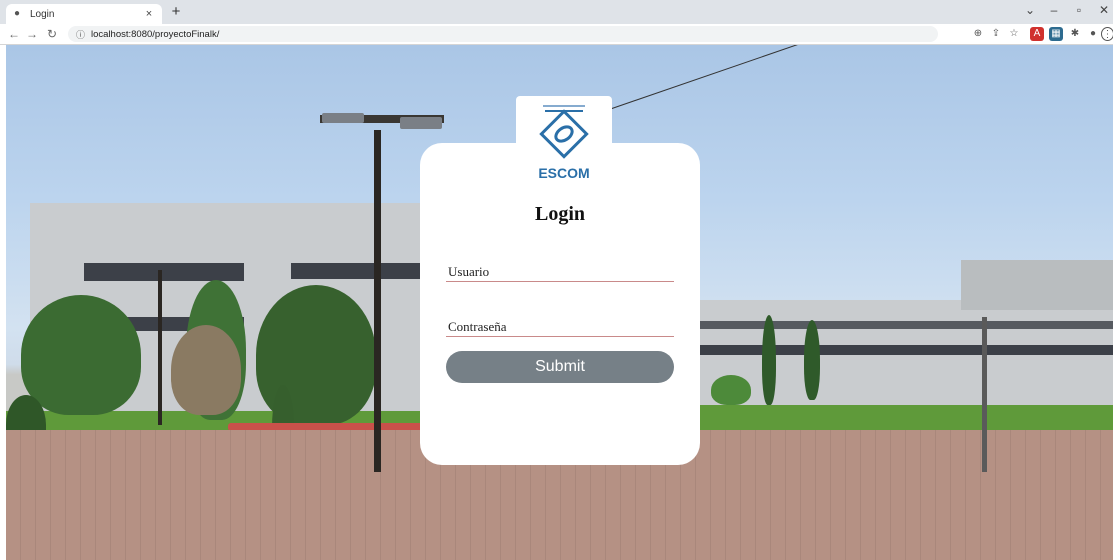 The image size is (1113, 560). I want to click on extensions-puzzle-icon: ✱, so click(1075, 34).